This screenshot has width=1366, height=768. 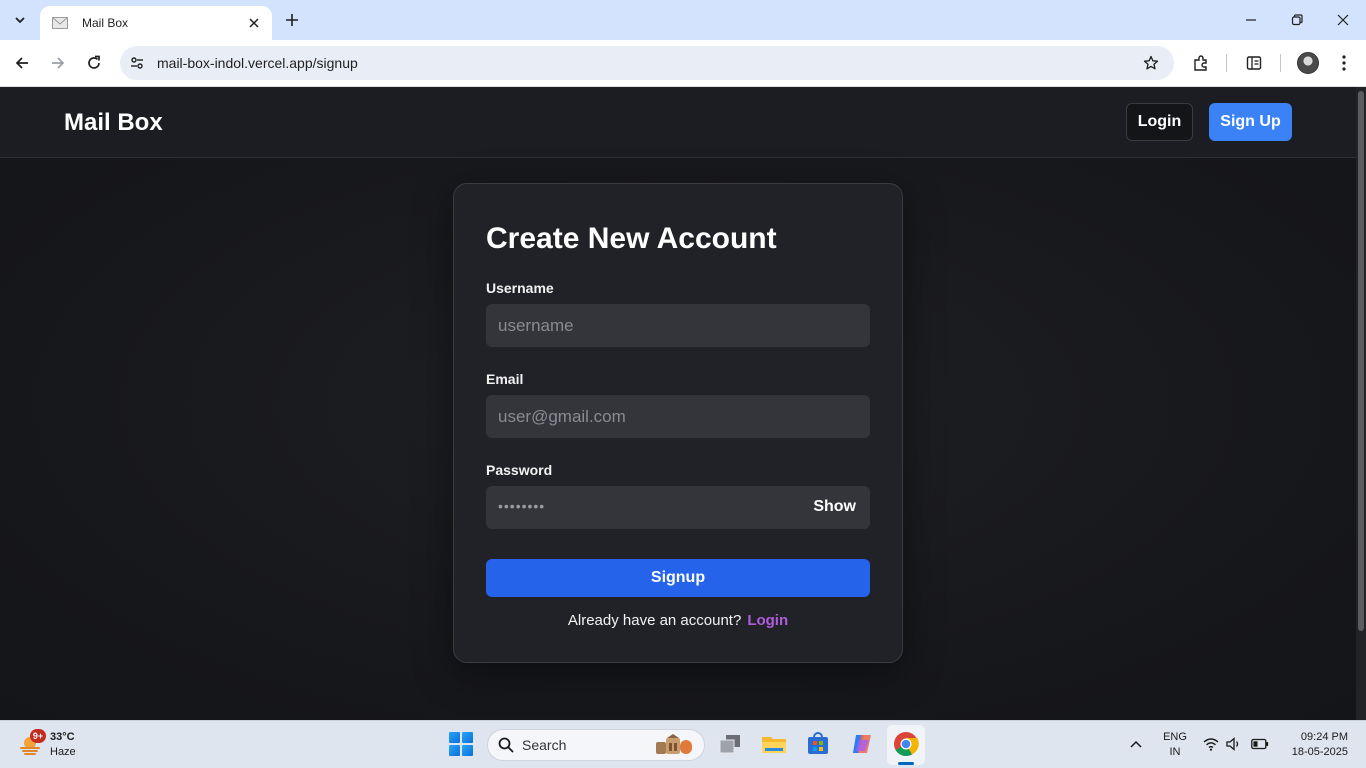 I want to click on password-label: Password, so click(x=519, y=470).